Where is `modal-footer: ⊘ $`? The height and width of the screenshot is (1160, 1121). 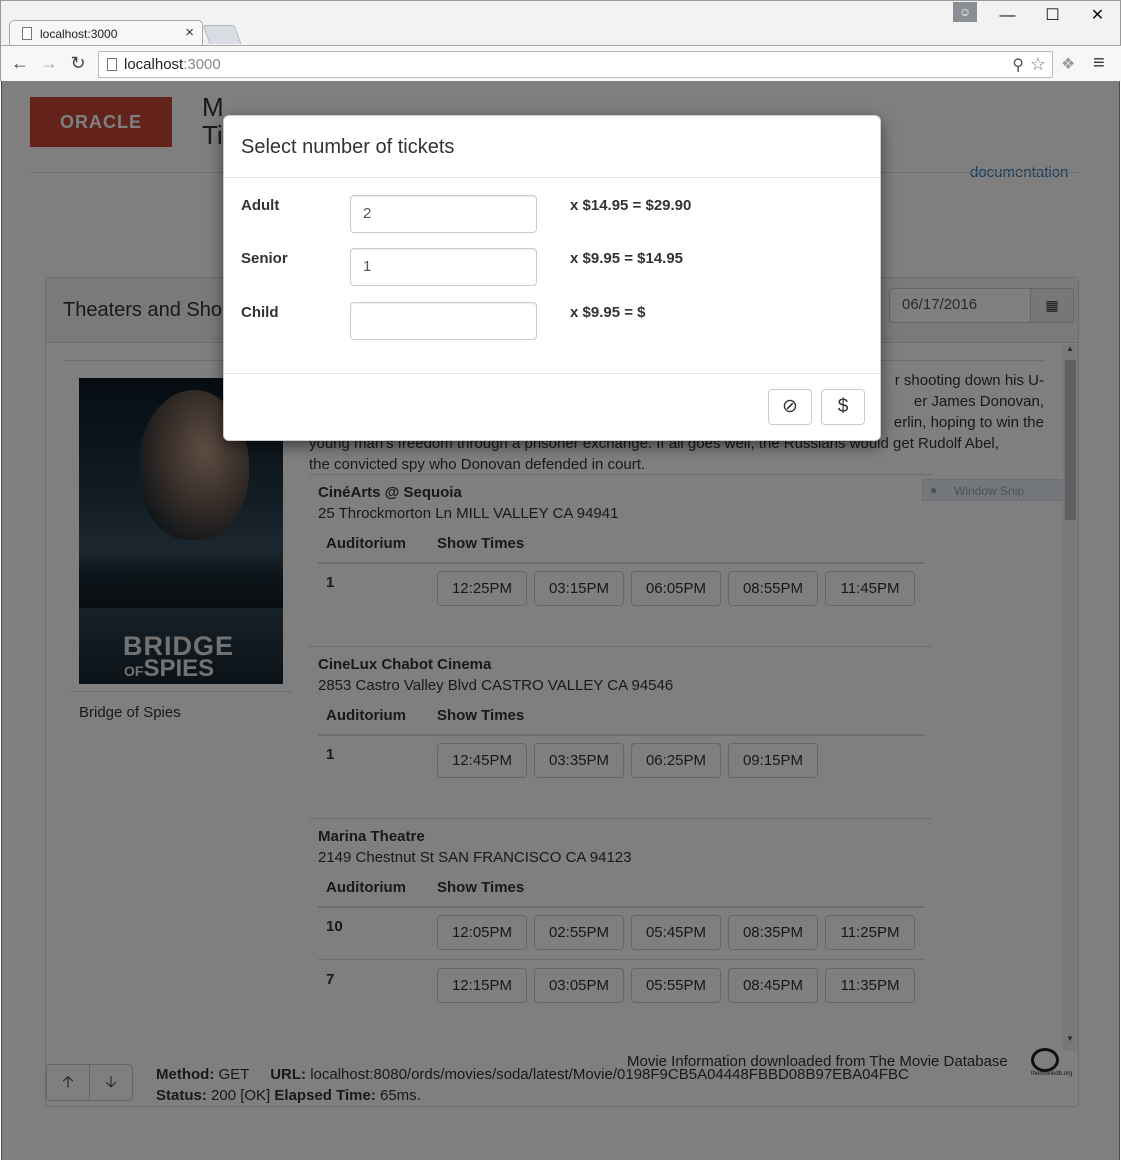
modal-footer: ⊘ $ is located at coordinates (552, 406).